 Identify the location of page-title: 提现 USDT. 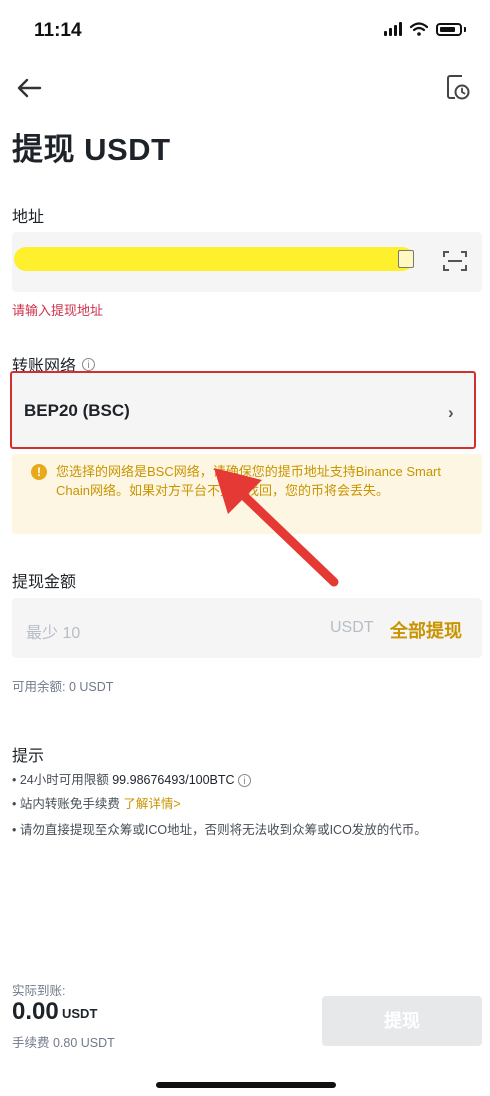
(91, 149).